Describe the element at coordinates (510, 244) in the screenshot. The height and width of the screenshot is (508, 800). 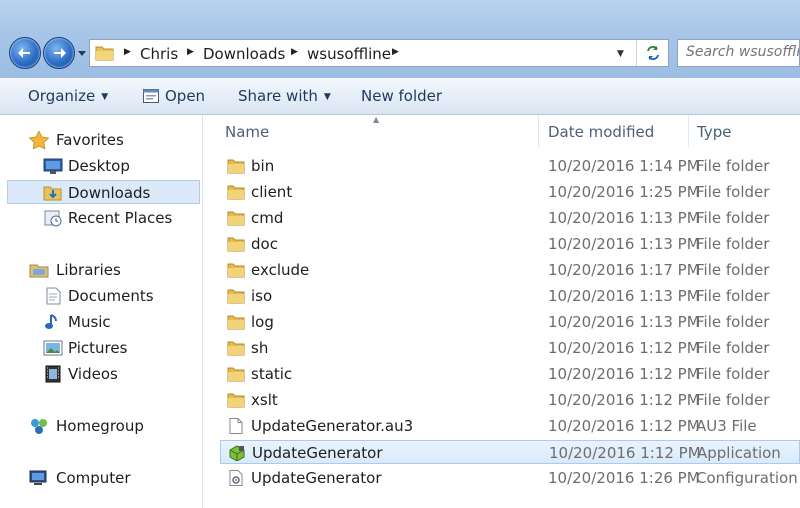
I see `file-row: doc 10/20/2016 1:13 PM File folder` at that location.